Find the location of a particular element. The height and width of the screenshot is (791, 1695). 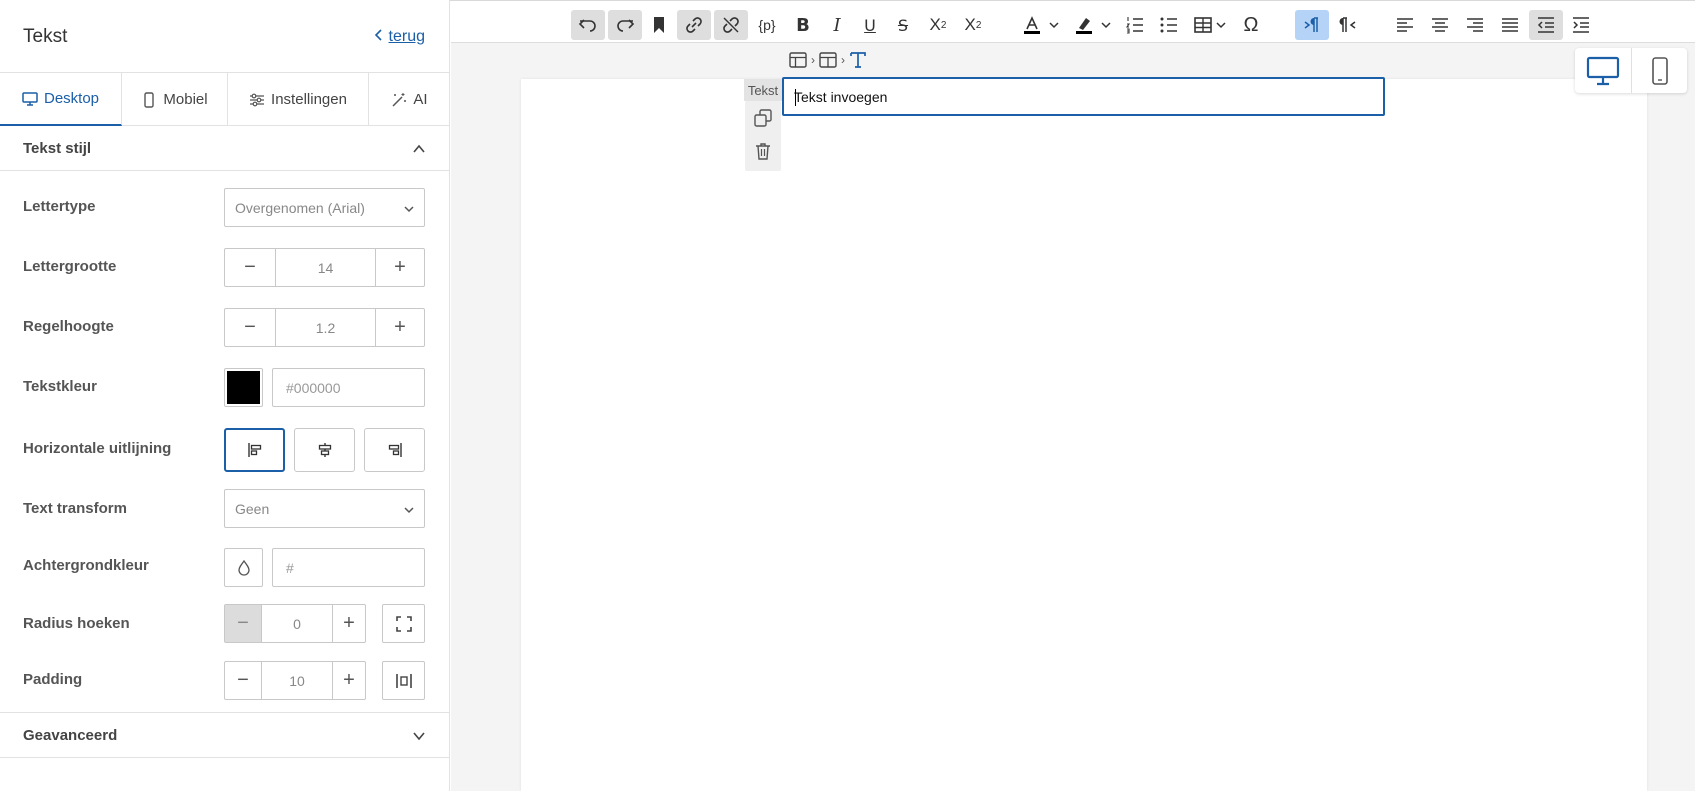

tab-instellingen-label: Instellingen is located at coordinates (309, 99).